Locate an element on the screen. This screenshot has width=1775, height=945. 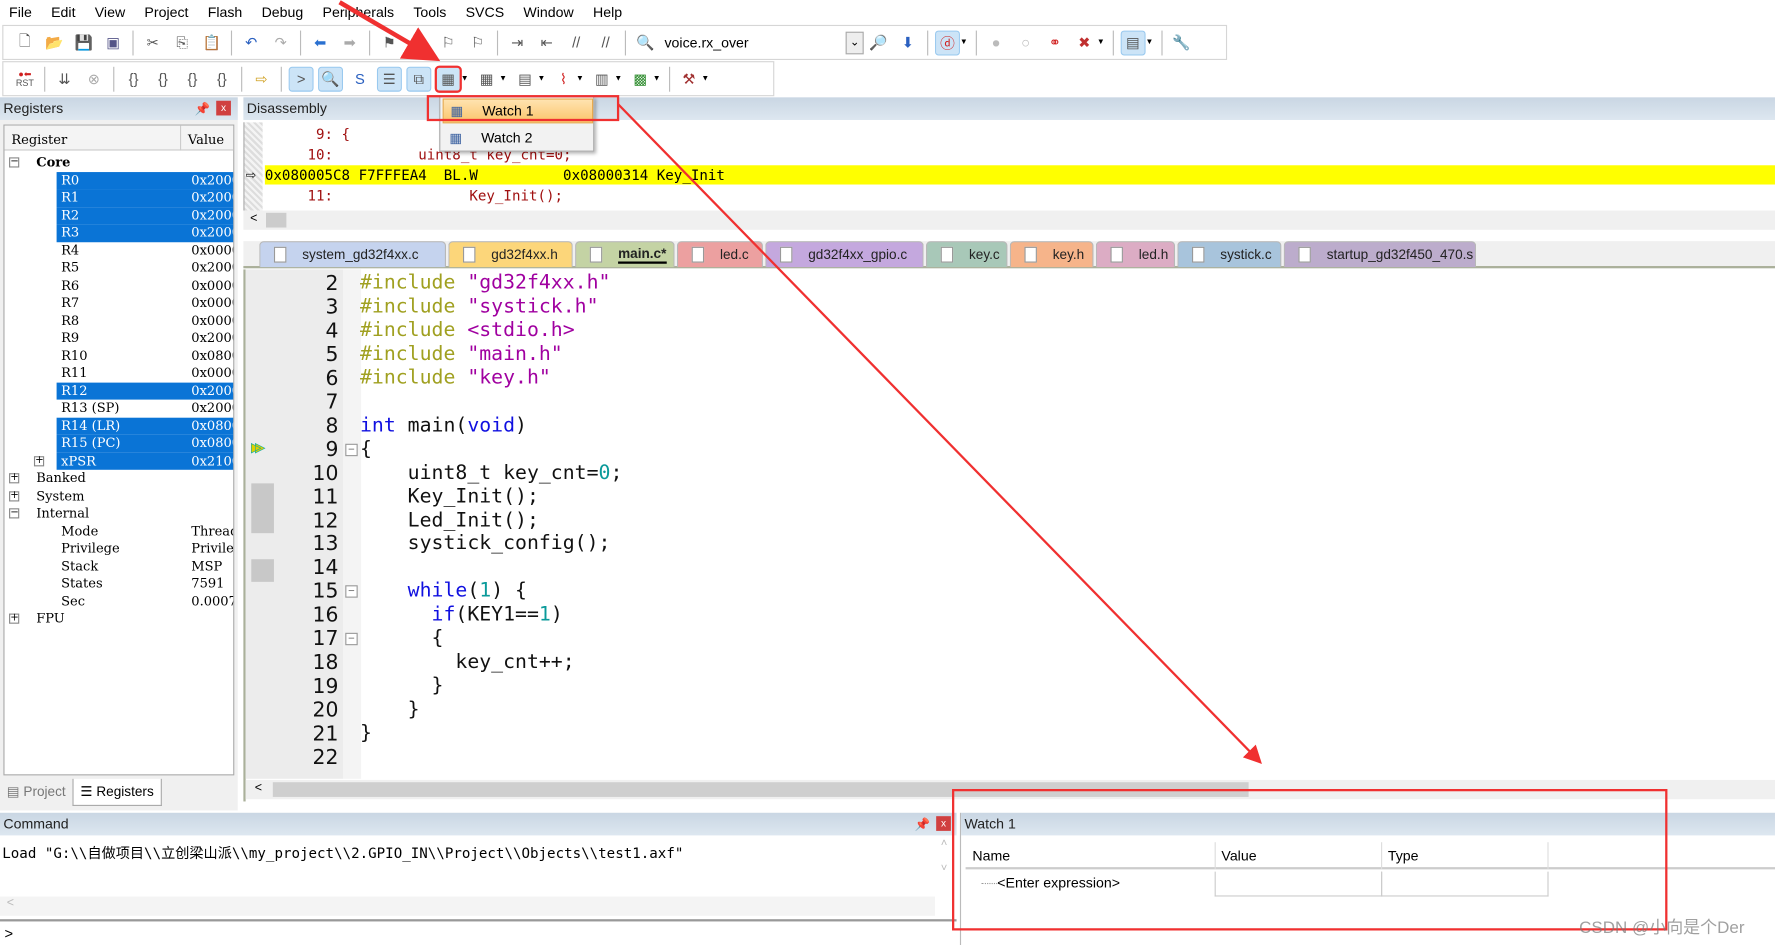
watermark: CSDN @小向是个Der is located at coordinates (1662, 928).